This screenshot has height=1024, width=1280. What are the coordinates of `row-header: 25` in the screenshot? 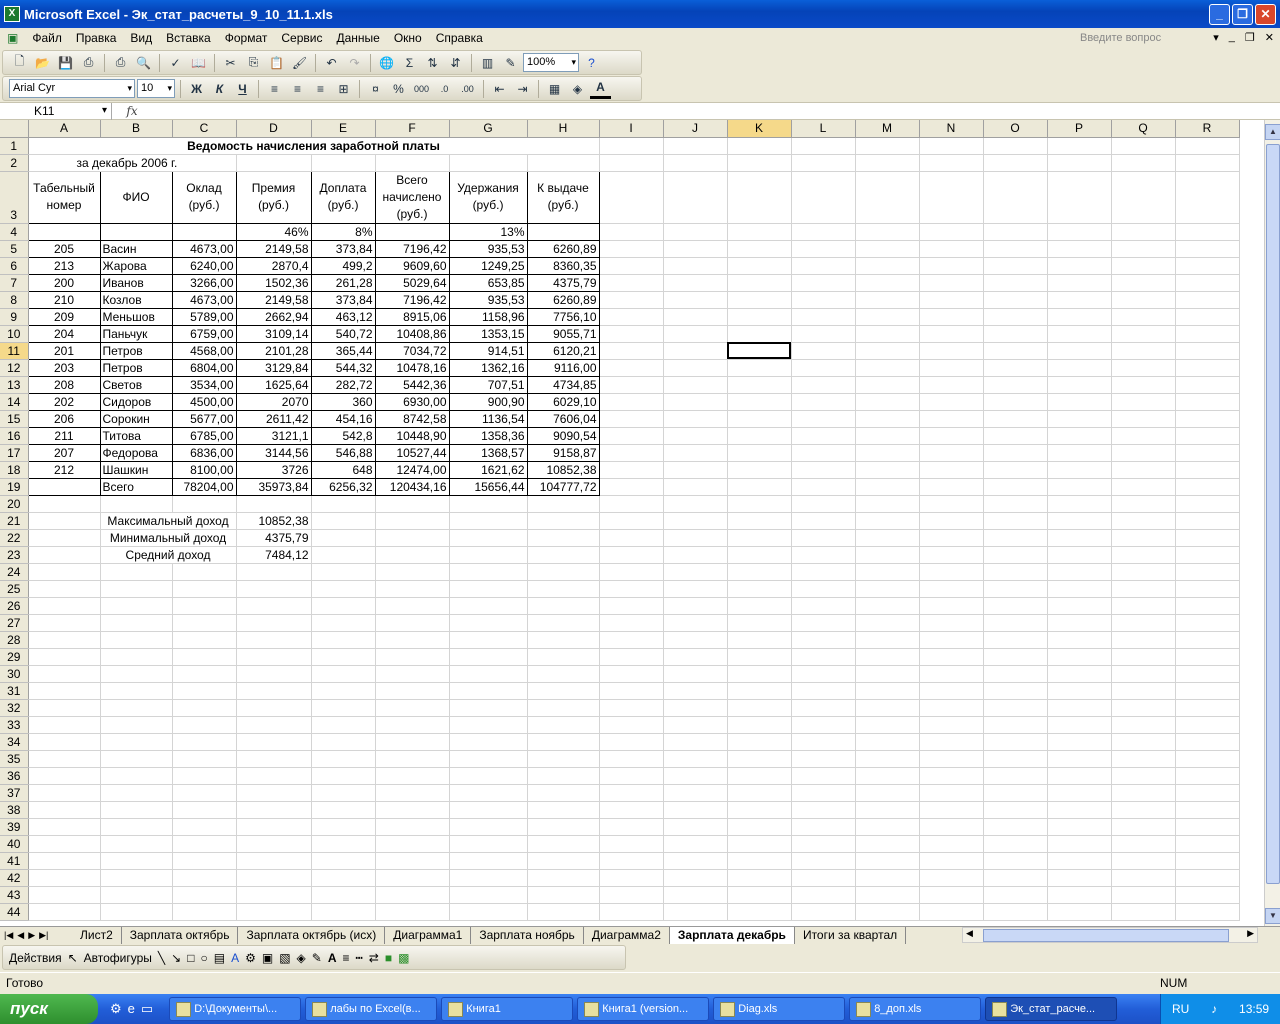 It's located at (14, 589).